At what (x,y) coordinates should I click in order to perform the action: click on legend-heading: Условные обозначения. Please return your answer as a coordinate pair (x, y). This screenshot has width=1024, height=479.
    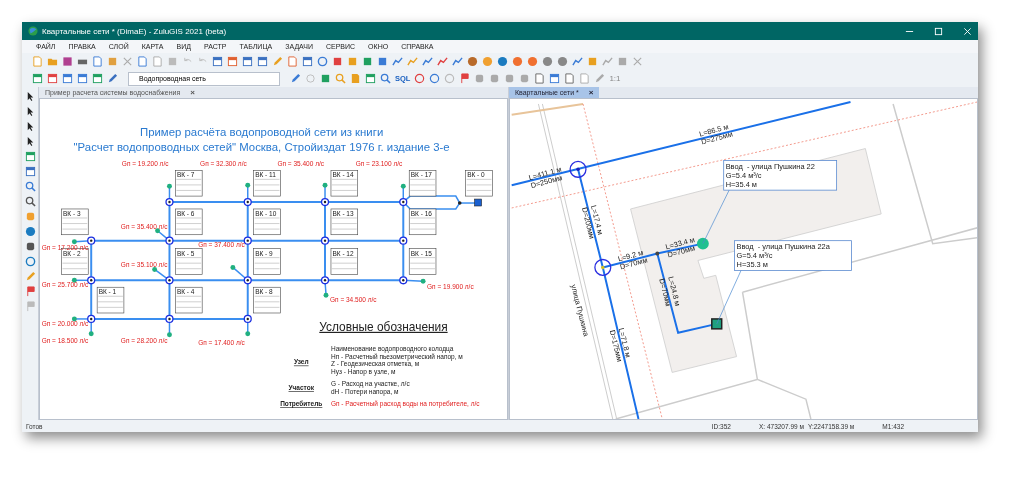
    Looking at the image, I should click on (383, 326).